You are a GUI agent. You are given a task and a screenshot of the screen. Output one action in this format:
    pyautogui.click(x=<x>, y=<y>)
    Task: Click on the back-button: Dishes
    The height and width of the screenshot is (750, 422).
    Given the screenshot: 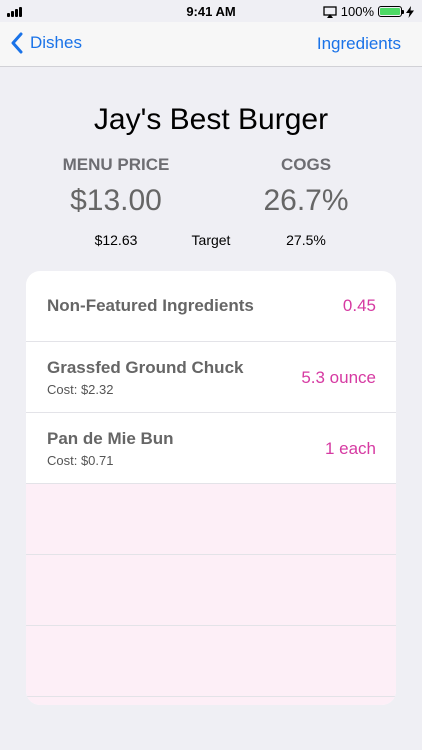 What is the action you would take?
    pyautogui.click(x=46, y=43)
    